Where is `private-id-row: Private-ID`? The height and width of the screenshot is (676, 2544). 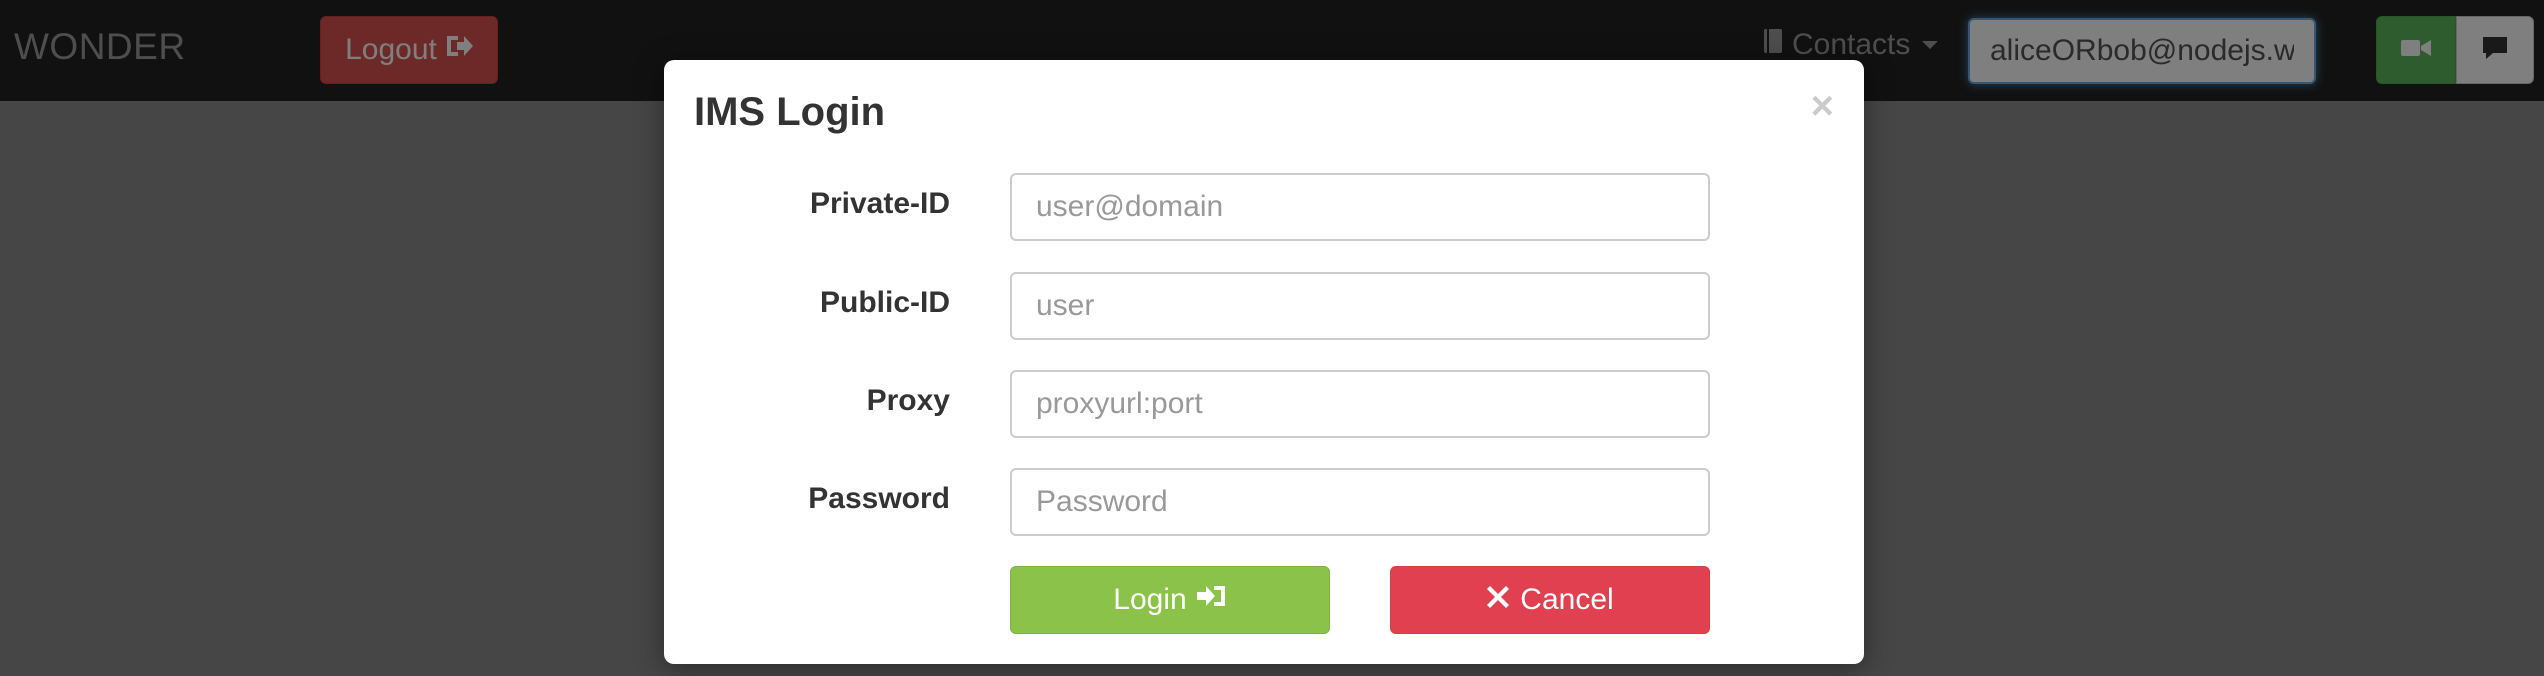 private-id-row: Private-ID is located at coordinates (1264, 207).